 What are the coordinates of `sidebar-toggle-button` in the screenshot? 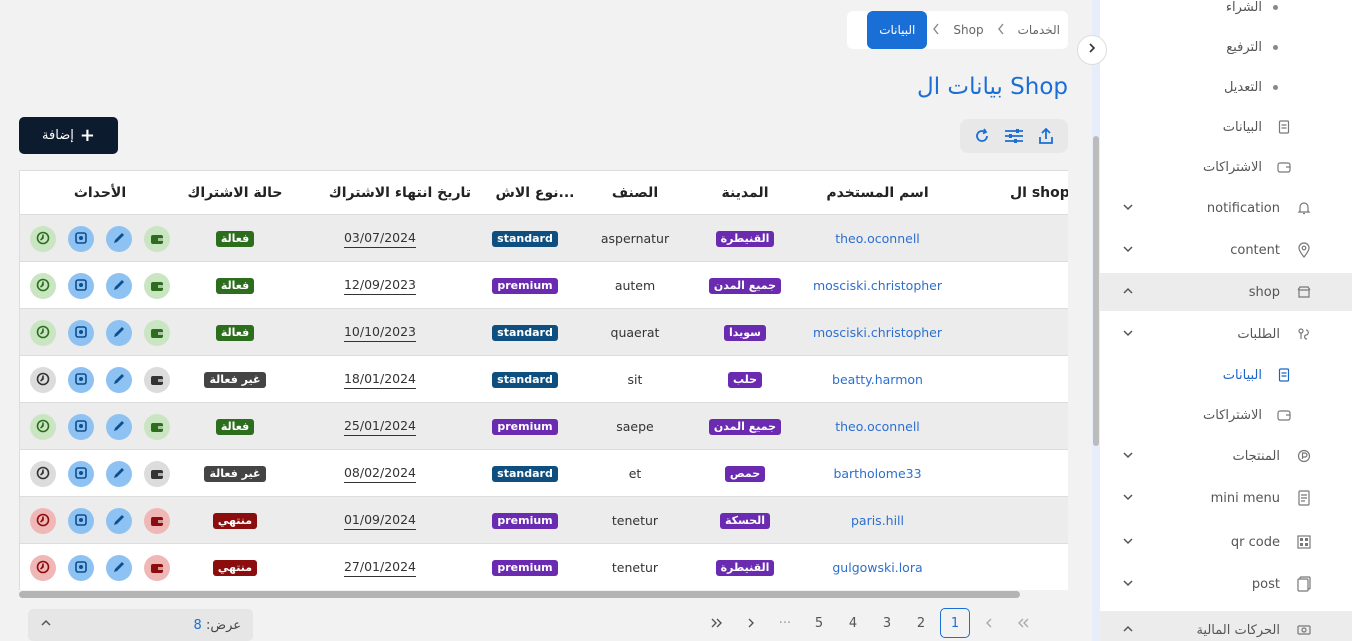 It's located at (1092, 50).